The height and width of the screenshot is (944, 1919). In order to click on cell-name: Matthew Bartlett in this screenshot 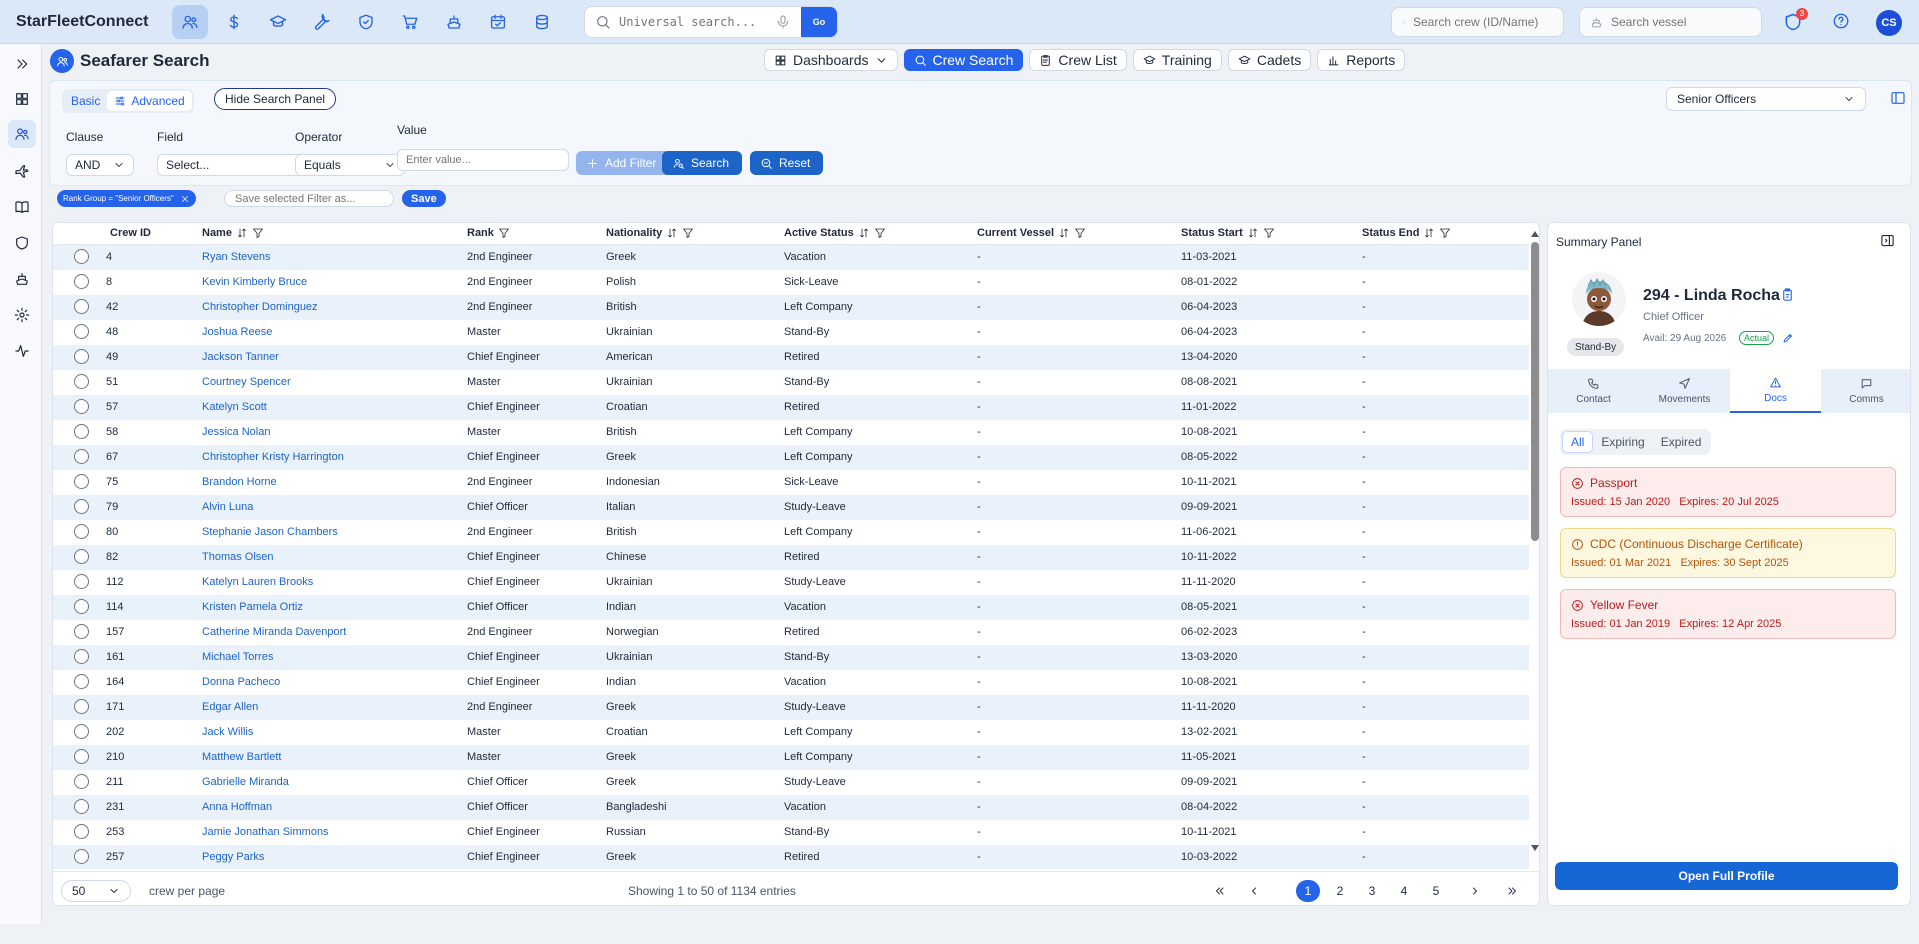, I will do `click(241, 757)`.